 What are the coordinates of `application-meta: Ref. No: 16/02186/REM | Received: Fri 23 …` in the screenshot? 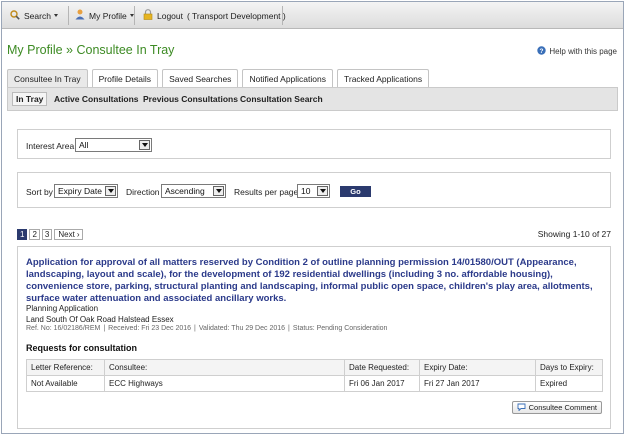 It's located at (208, 328).